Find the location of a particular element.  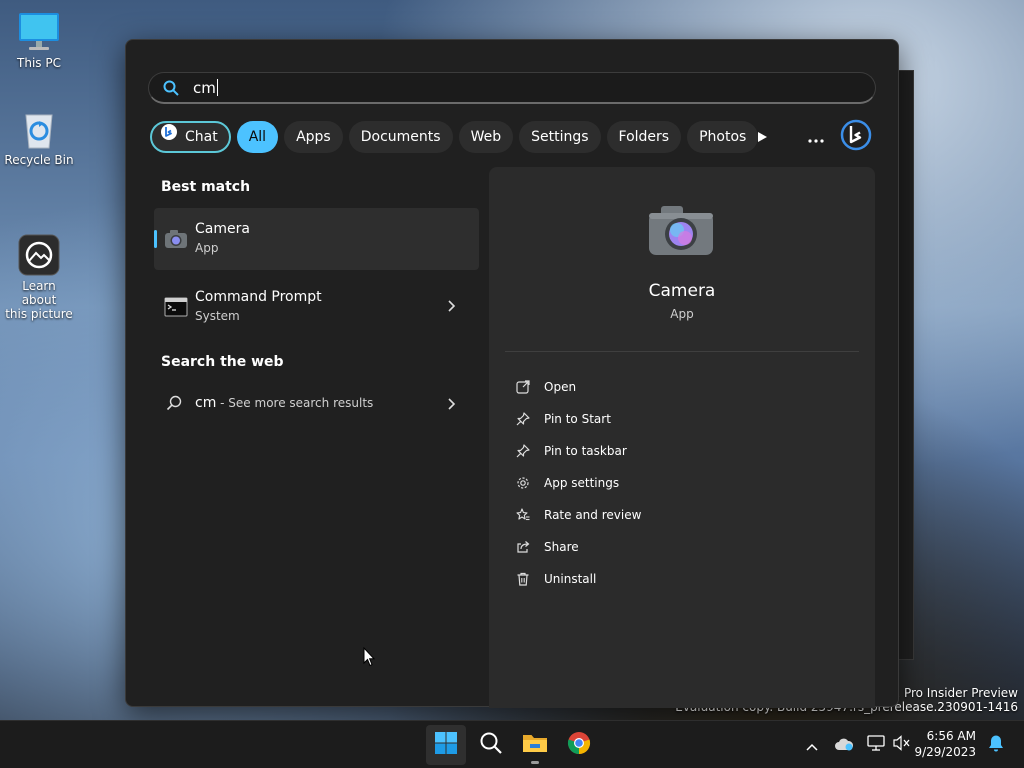

result-command-prompt: Command Prompt System is located at coordinates (316, 307).